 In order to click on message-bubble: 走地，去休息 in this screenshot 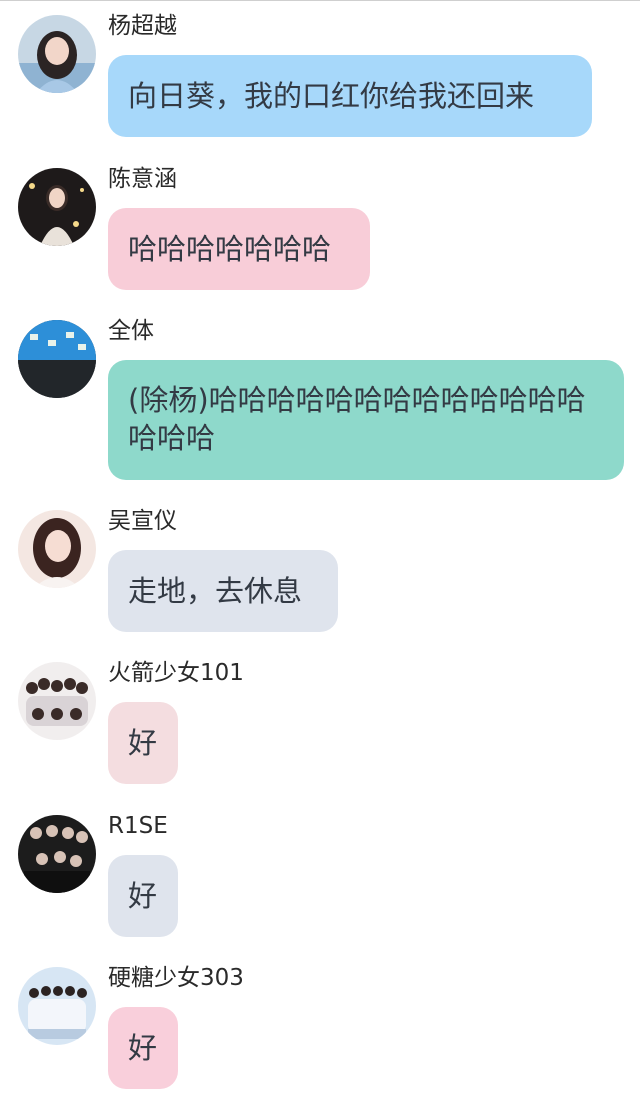, I will do `click(223, 591)`.